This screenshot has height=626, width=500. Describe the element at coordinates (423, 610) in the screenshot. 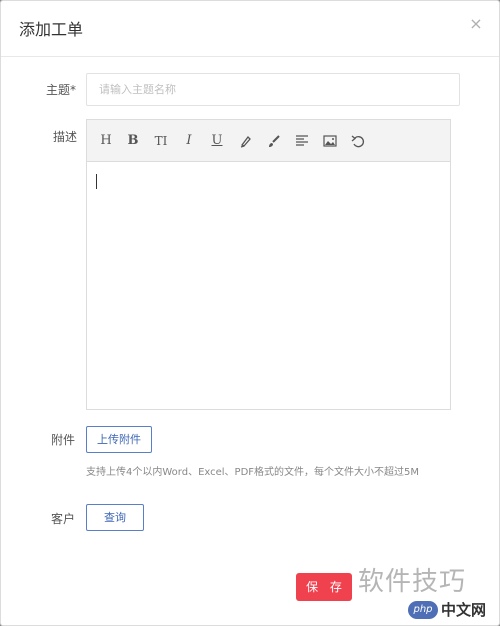

I see `php-badge-icon: php` at that location.